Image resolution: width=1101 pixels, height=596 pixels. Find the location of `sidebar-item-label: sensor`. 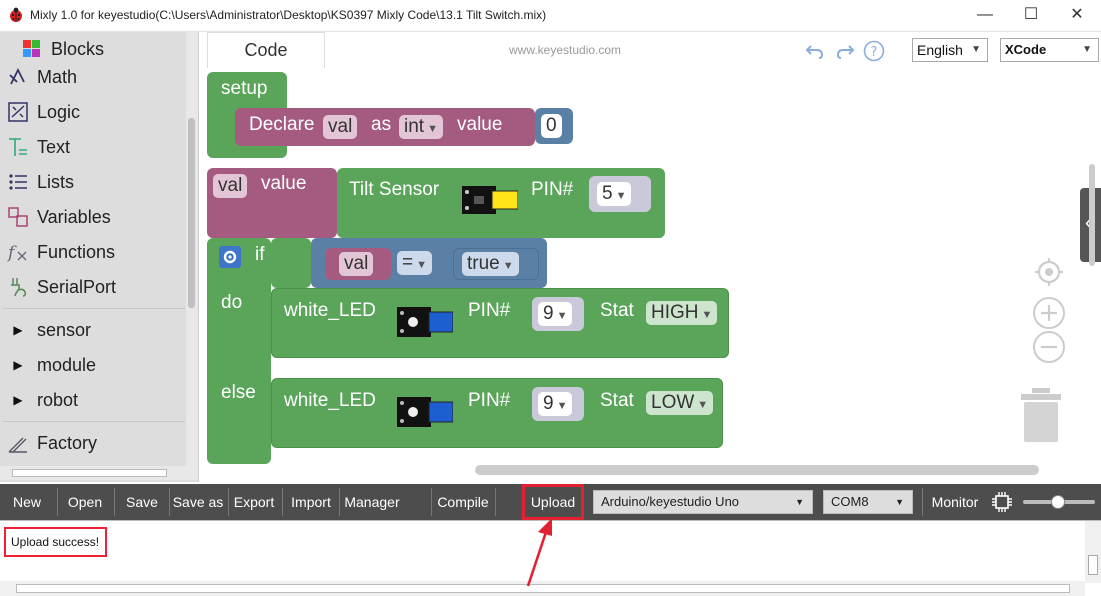

sidebar-item-label: sensor is located at coordinates (64, 329).